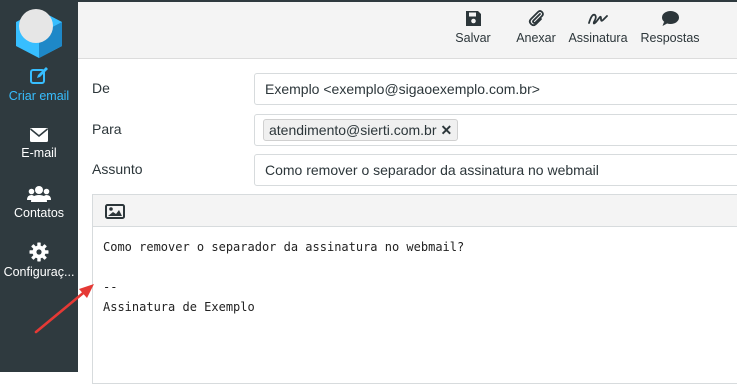 Image resolution: width=737 pixels, height=384 pixels. What do you see at coordinates (39, 33) in the screenshot?
I see `logo-icon` at bounding box center [39, 33].